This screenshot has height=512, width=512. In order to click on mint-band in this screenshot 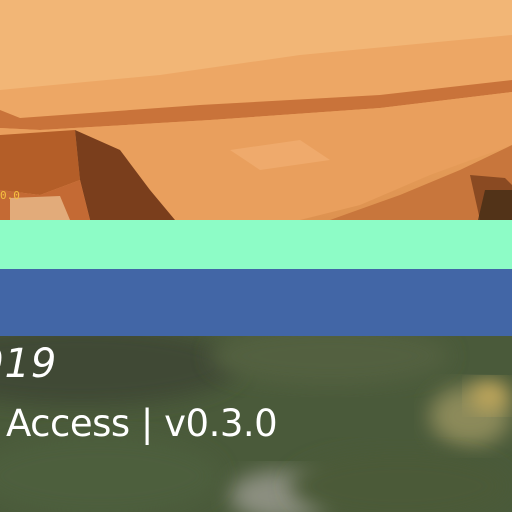, I will do `click(256, 244)`.